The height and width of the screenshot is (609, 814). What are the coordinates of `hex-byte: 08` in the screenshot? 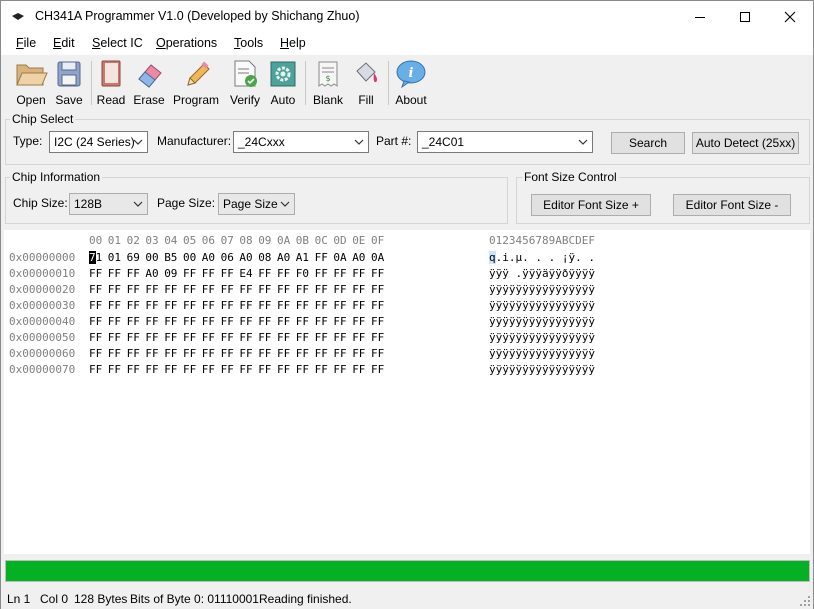 It's located at (264, 257).